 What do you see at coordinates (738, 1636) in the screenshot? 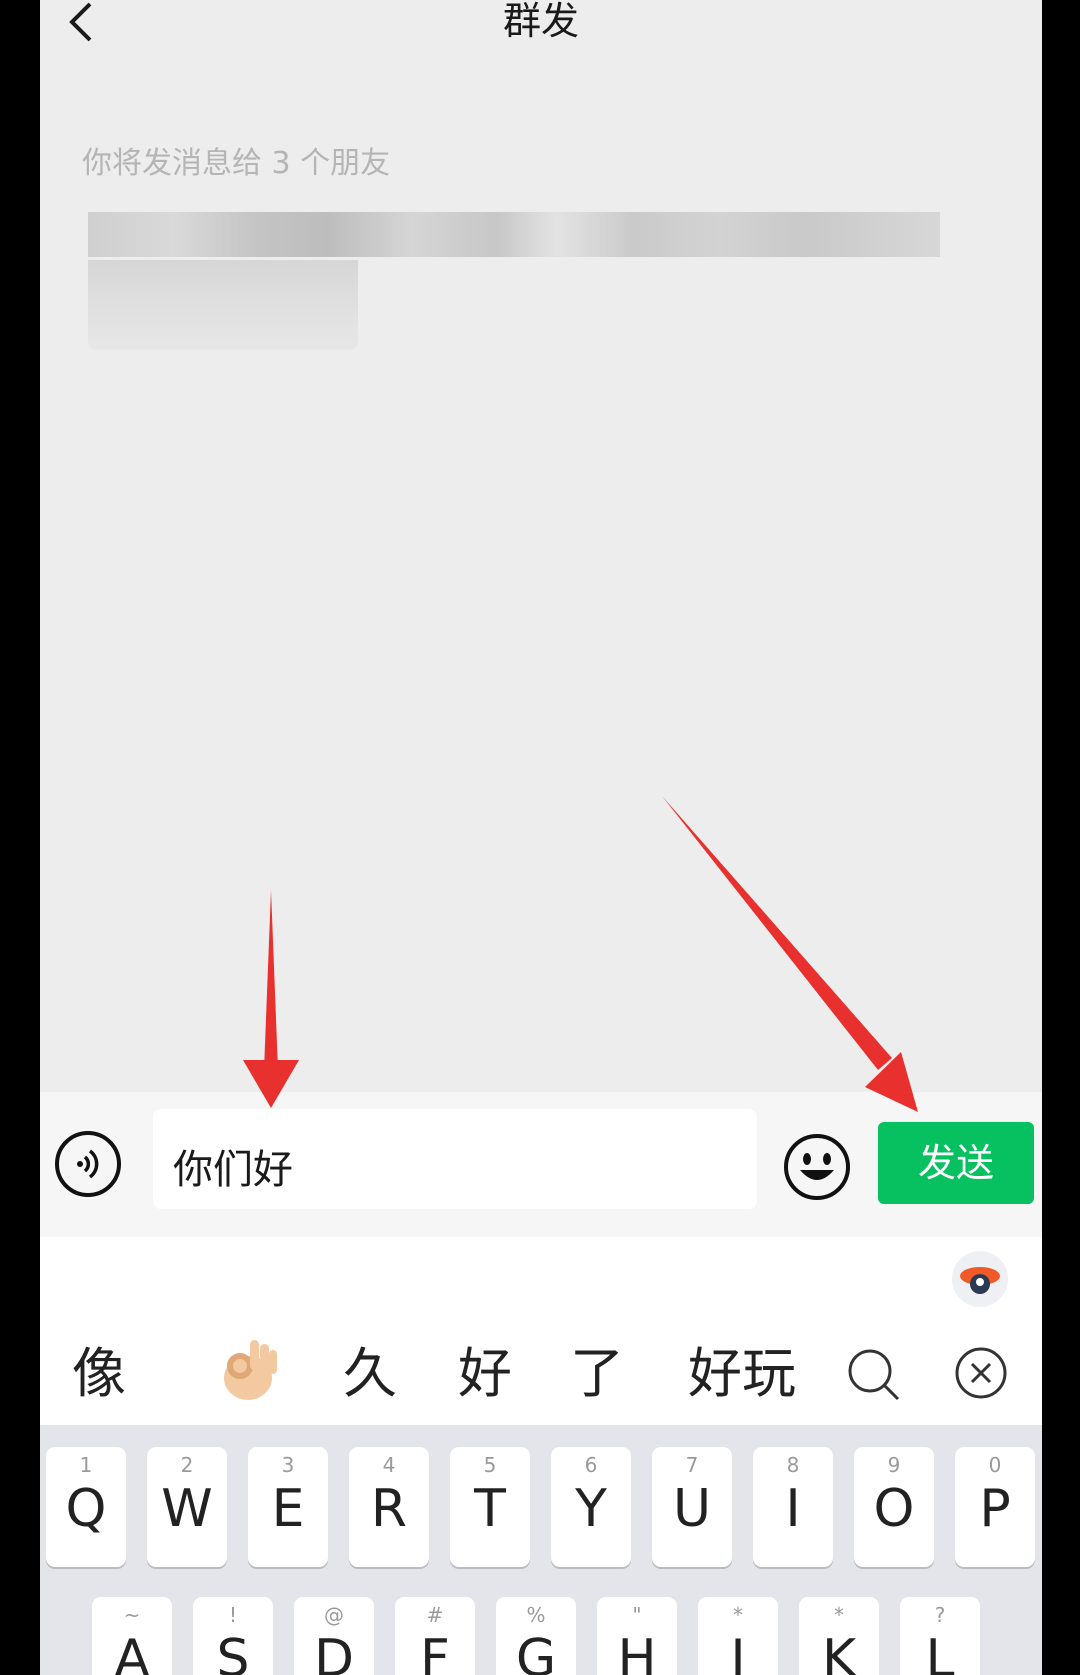
I see `key-j: * J` at bounding box center [738, 1636].